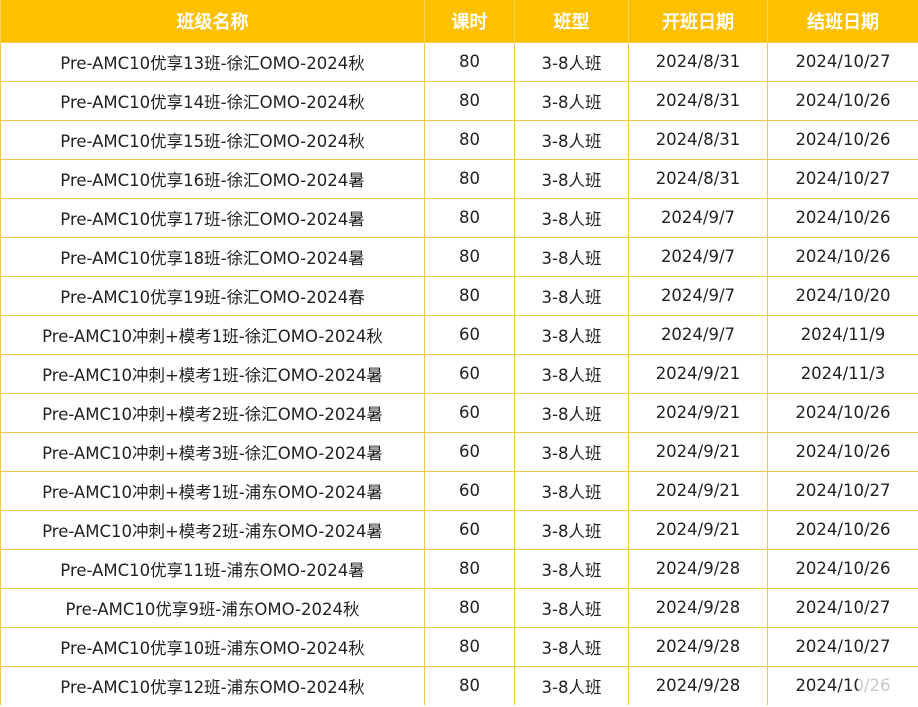  Describe the element at coordinates (212, 100) in the screenshot. I see `cell-class-name: Pre-AMC10优享14班-徐汇OMO-2024秋` at that location.